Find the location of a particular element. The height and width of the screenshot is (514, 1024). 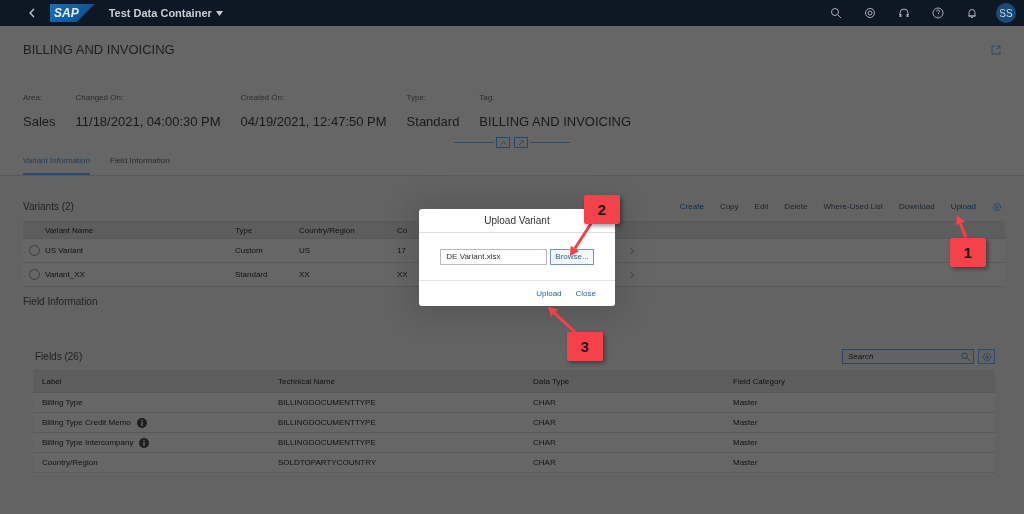

section-title: Field Information is located at coordinates (60, 301).